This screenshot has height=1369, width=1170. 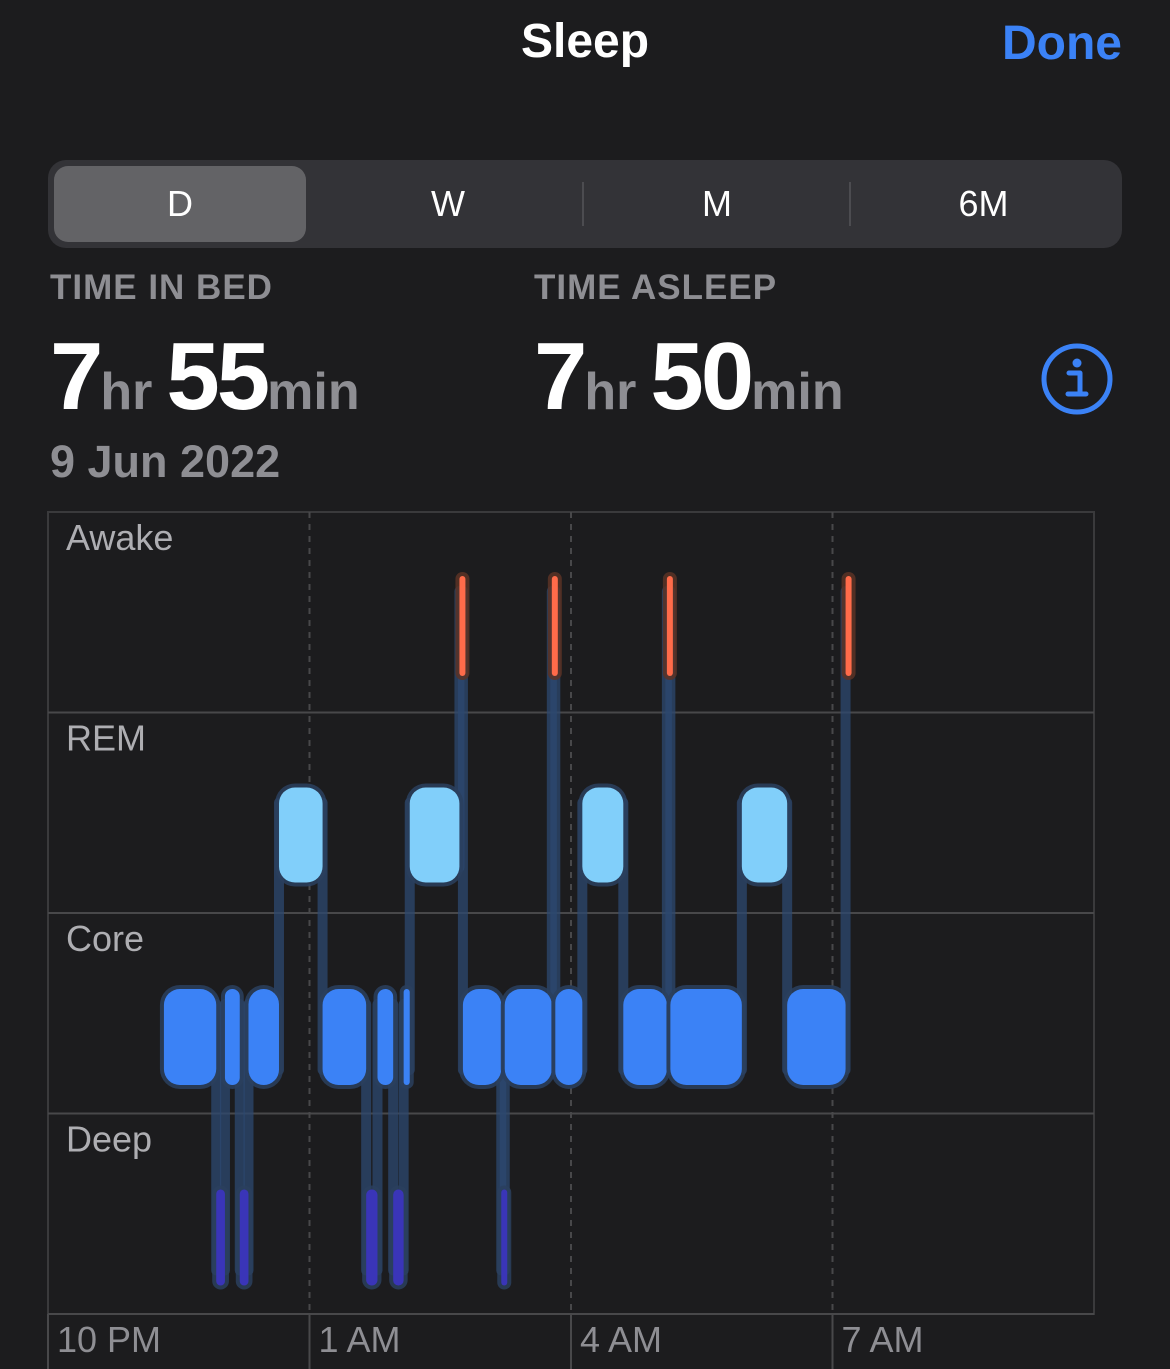 I want to click on x-tick-label: 1 AM, so click(x=360, y=1339).